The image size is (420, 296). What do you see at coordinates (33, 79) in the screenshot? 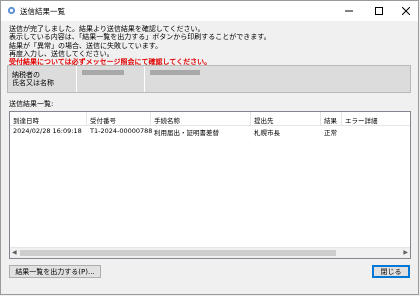
I see `payer-label: 納税者の 氏名又は名称` at bounding box center [33, 79].